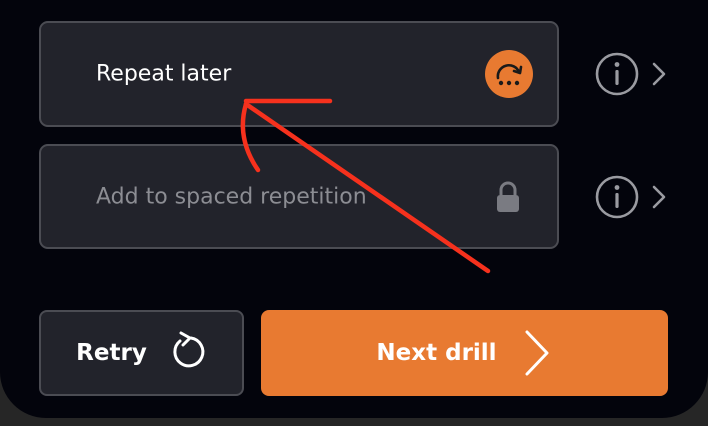 This screenshot has height=426, width=708. What do you see at coordinates (189, 349) in the screenshot?
I see `retry-icon` at bounding box center [189, 349].